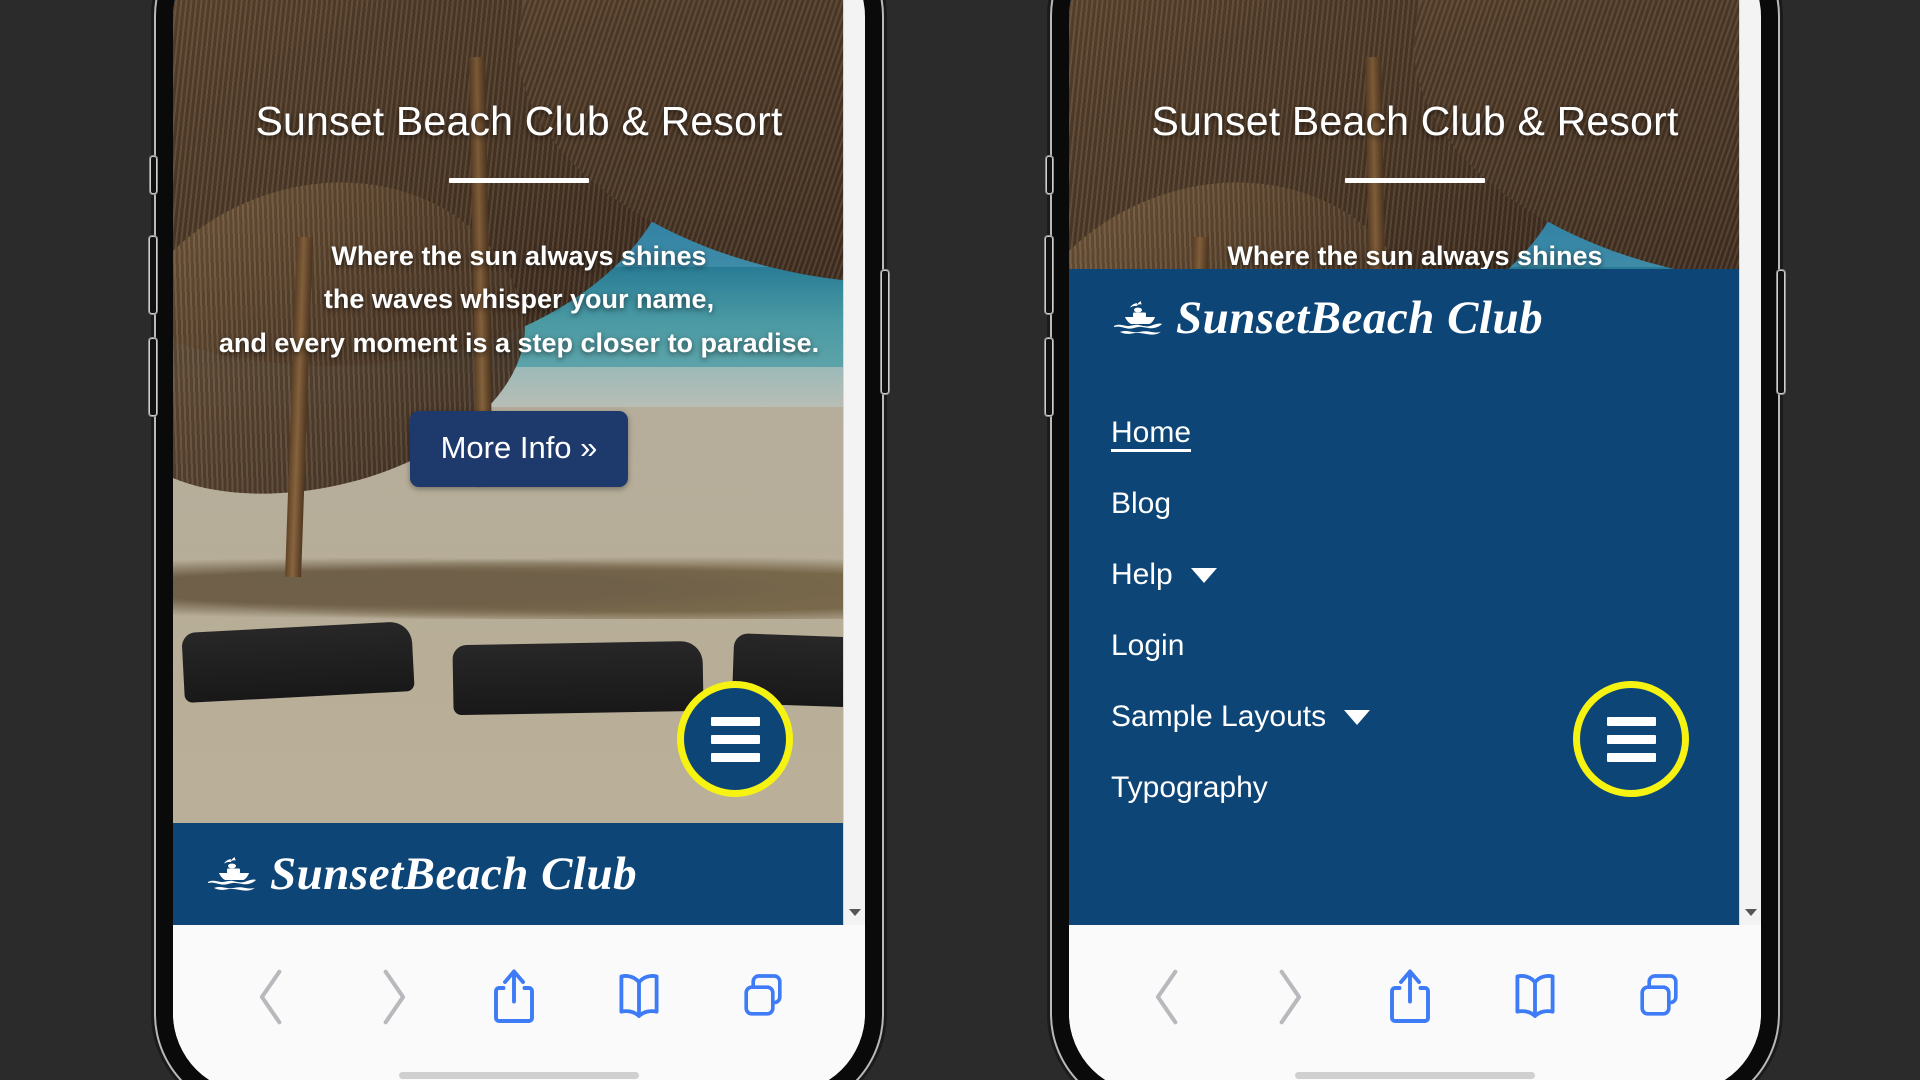  I want to click on nav-item-label: Help, so click(1142, 574).